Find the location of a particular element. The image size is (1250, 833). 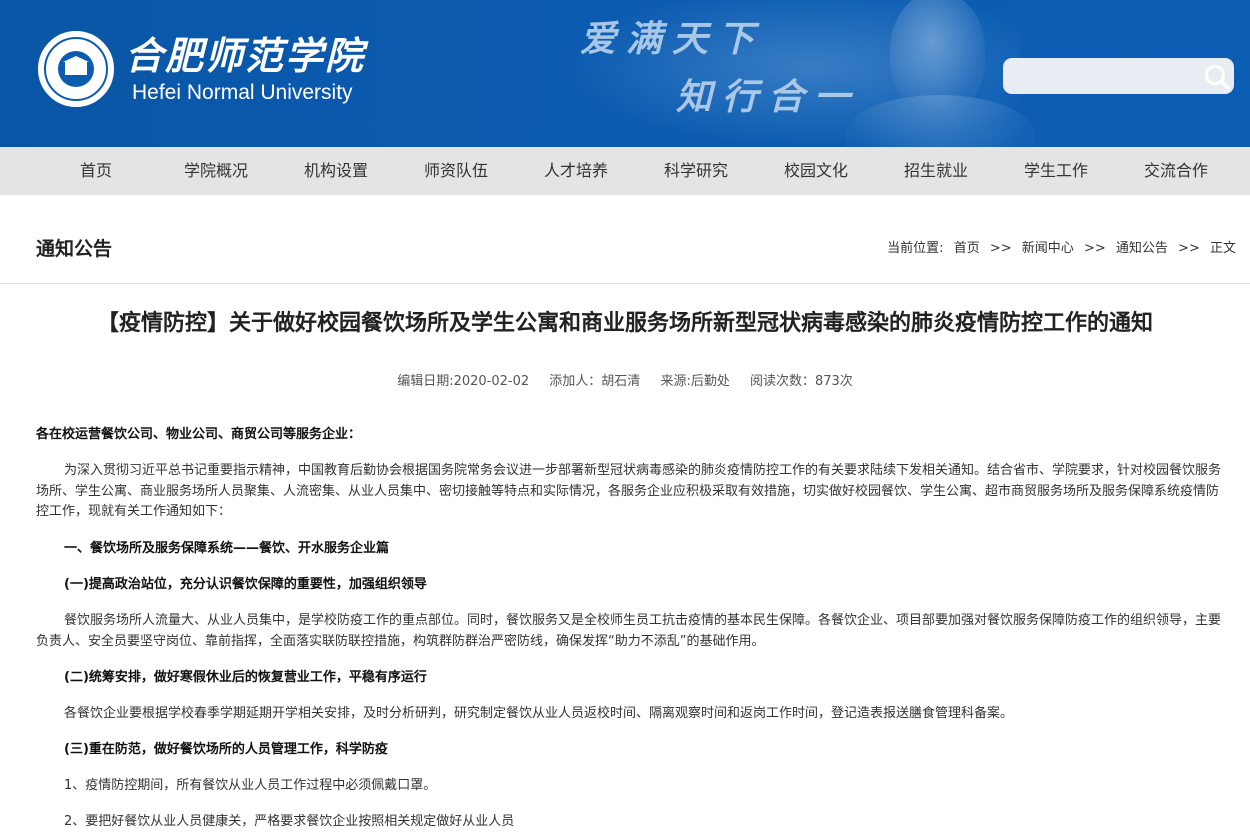

nav-item-departments: 机构设置 is located at coordinates (336, 171).